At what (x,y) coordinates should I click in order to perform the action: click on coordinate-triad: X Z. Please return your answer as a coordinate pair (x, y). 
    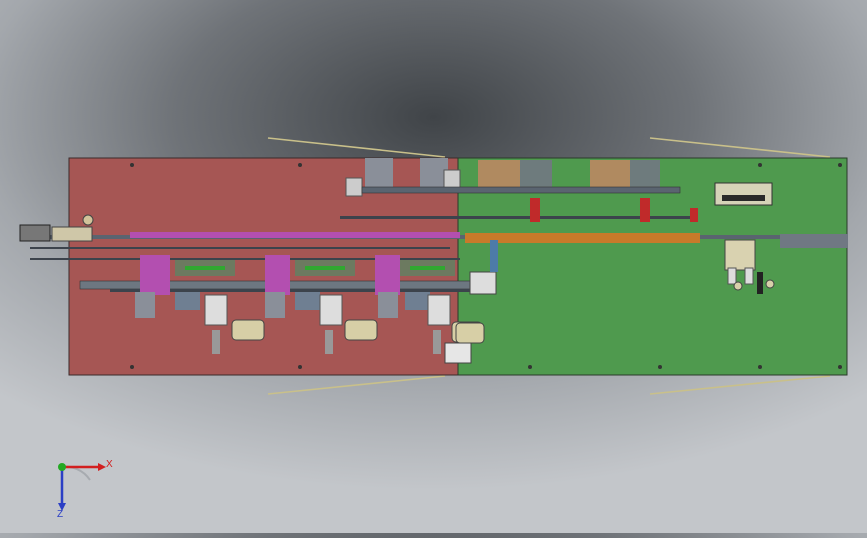
    Looking at the image, I should click on (80, 485).